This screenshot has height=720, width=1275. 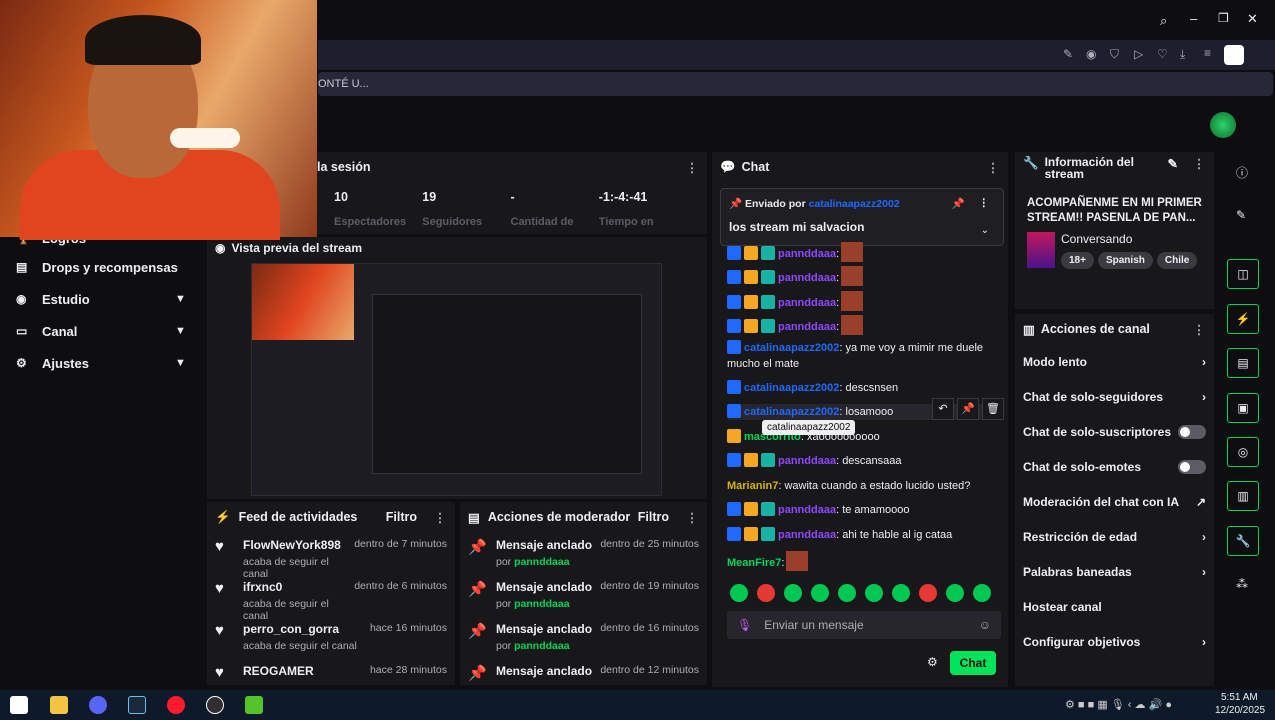 What do you see at coordinates (1138, 54) in the screenshot?
I see `play-icon: ▷` at bounding box center [1138, 54].